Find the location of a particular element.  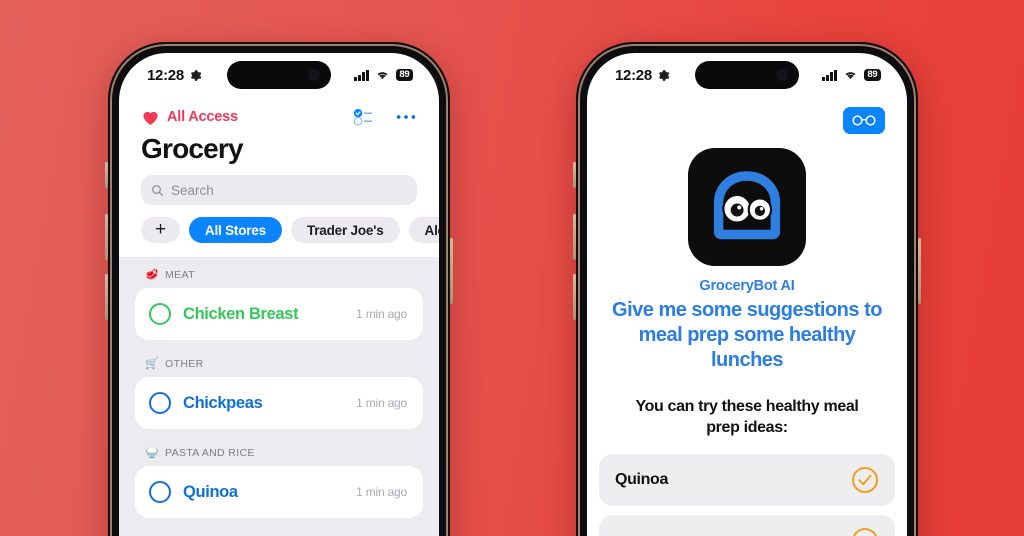

section-header: 🛒 OTHER is located at coordinates (279, 367).